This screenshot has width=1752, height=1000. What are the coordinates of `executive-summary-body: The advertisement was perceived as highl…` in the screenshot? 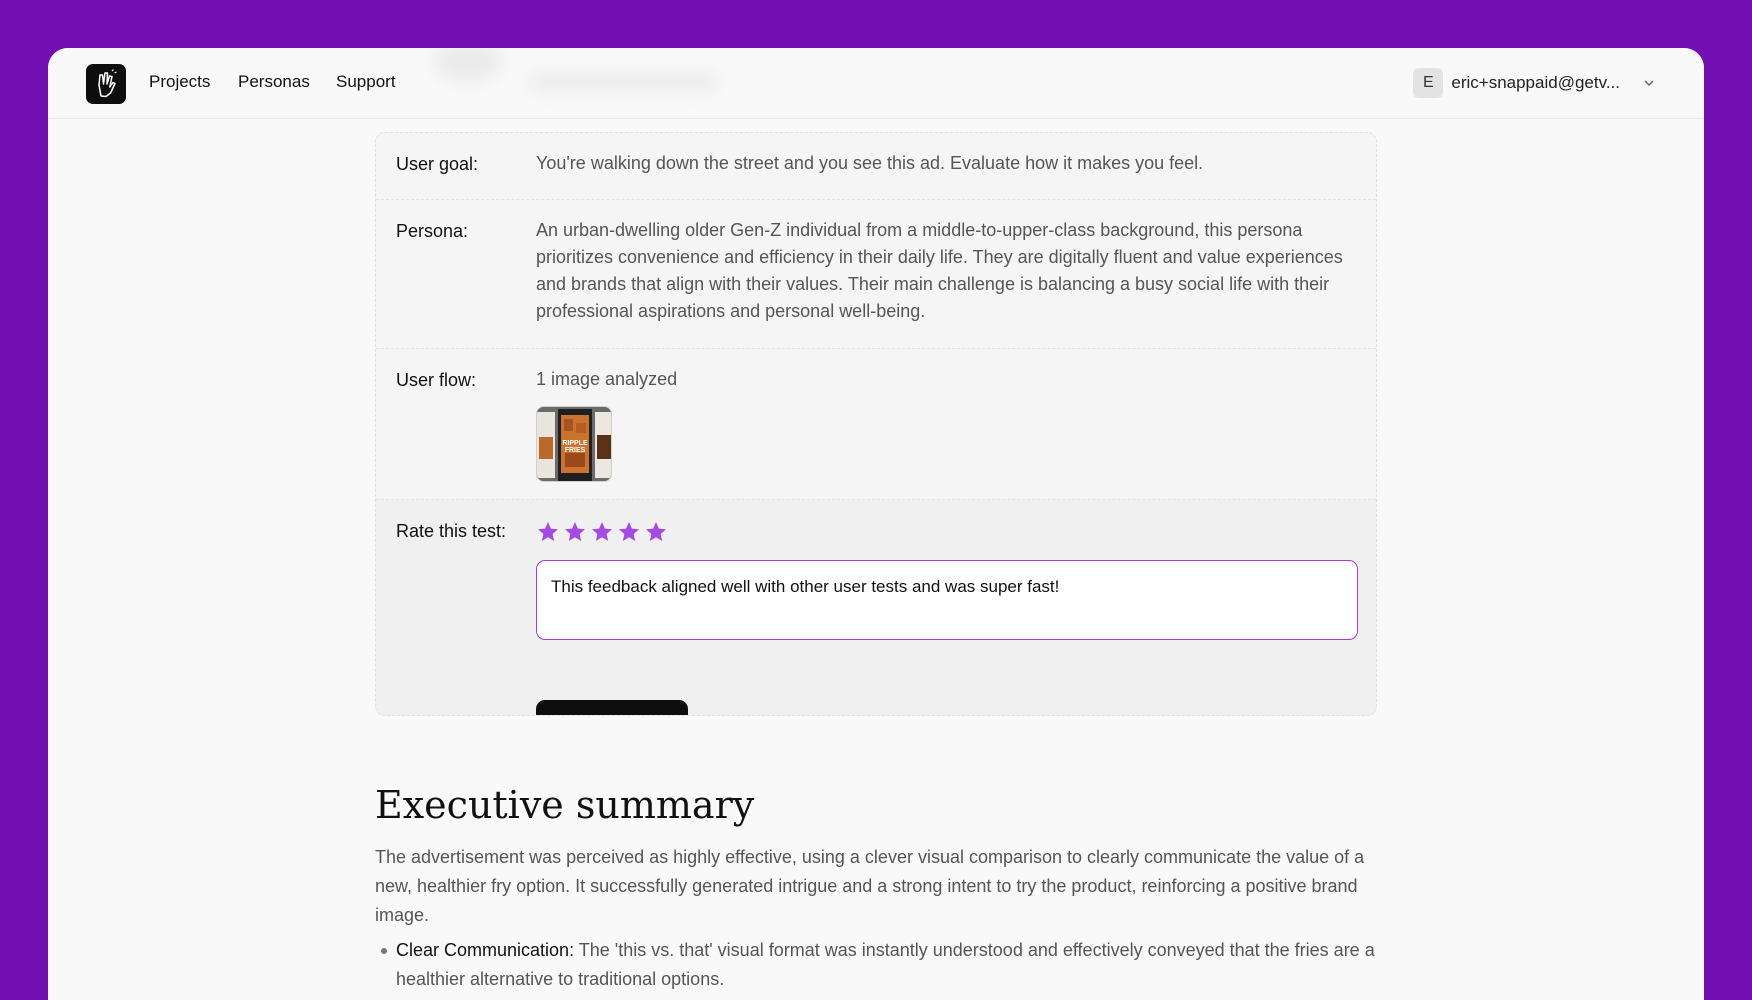 It's located at (870, 886).